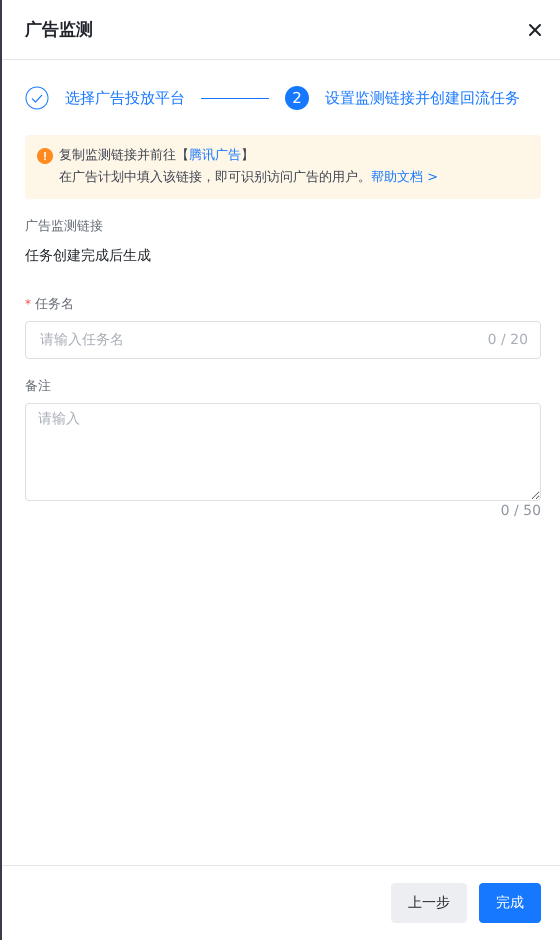  I want to click on required-mark: *, so click(28, 304).